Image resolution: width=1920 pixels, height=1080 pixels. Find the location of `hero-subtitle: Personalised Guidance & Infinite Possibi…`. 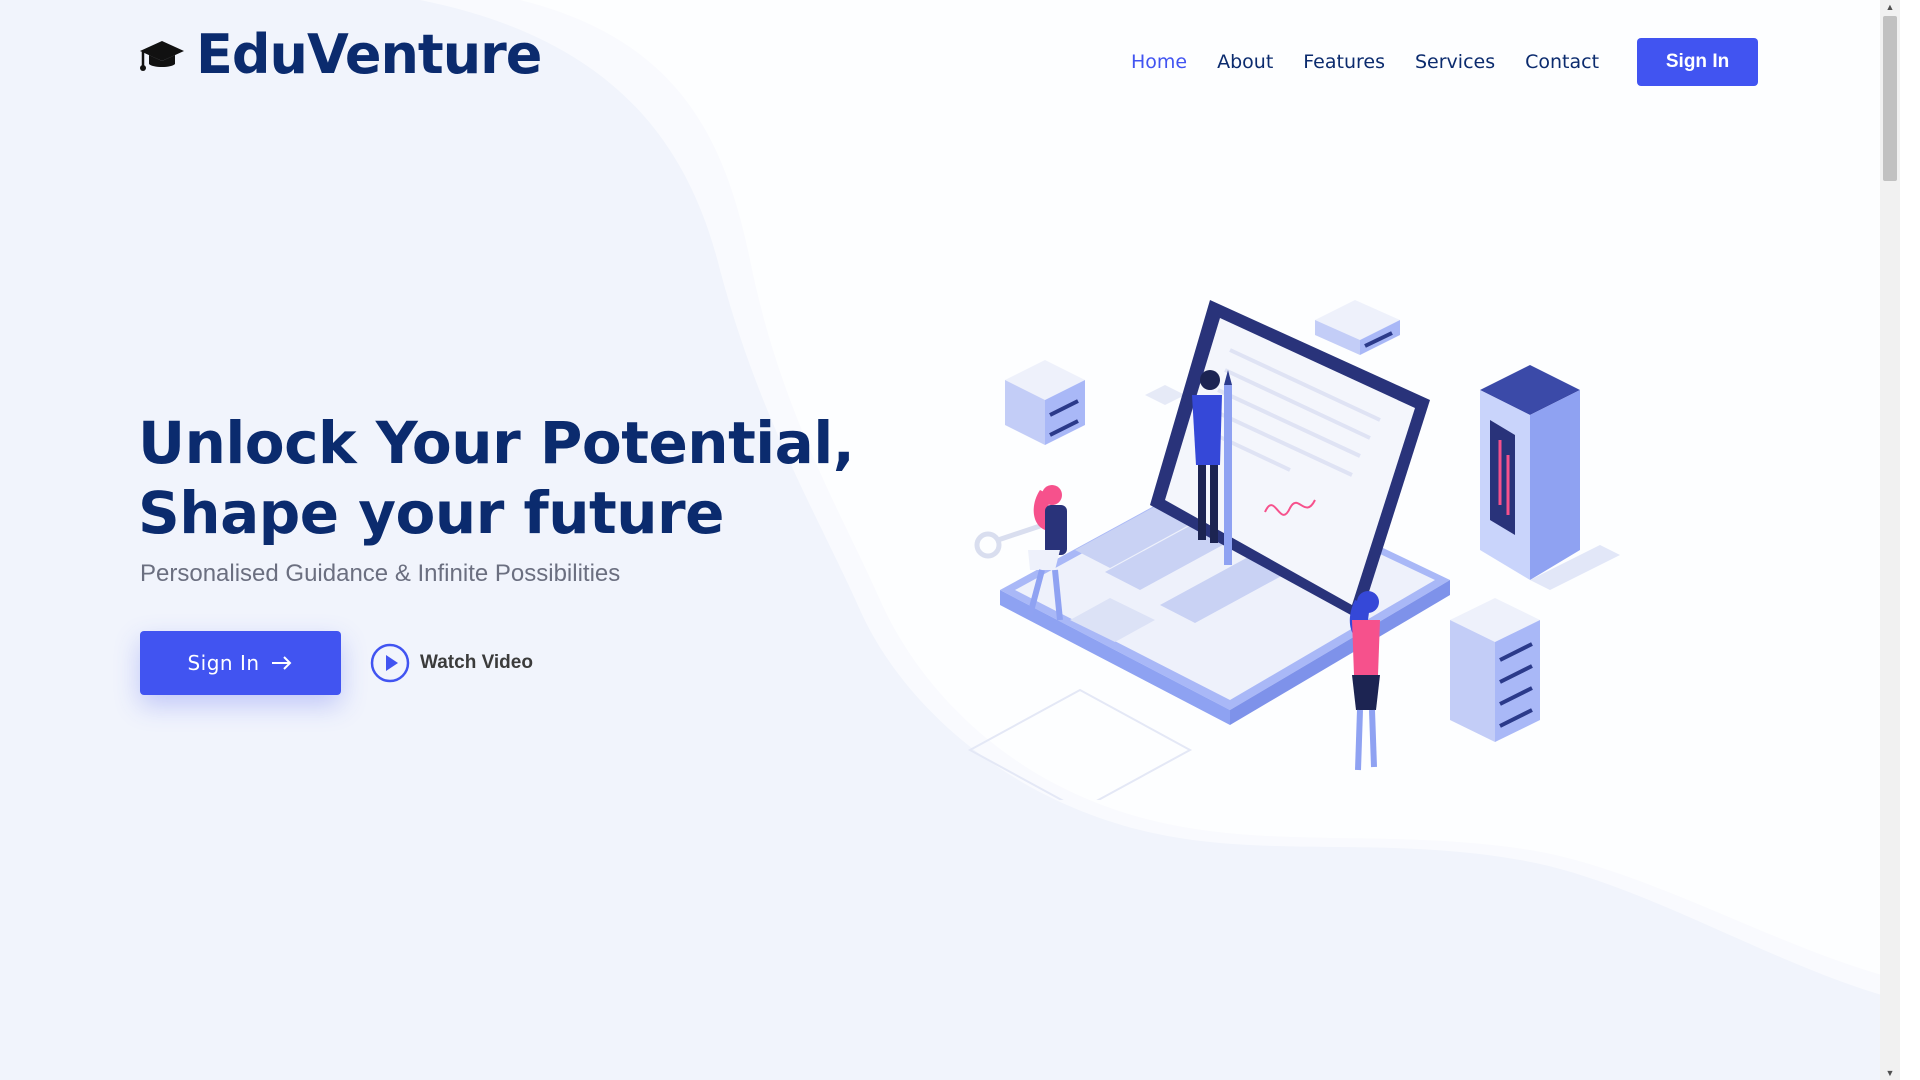

hero-subtitle: Personalised Guidance & Infinite Possibi… is located at coordinates (380, 573).